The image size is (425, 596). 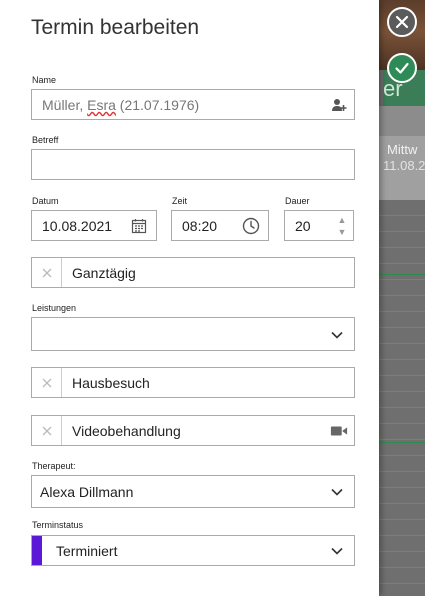 What do you see at coordinates (45, 201) in the screenshot?
I see `date-label: Datum` at bounding box center [45, 201].